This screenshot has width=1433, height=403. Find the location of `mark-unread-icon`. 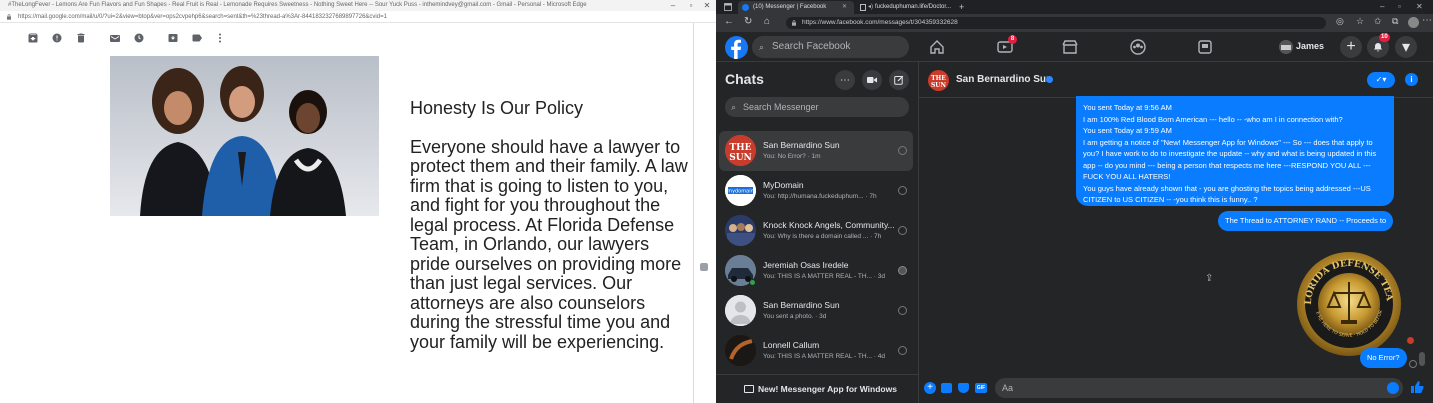

mark-unread-icon is located at coordinates (115, 38).